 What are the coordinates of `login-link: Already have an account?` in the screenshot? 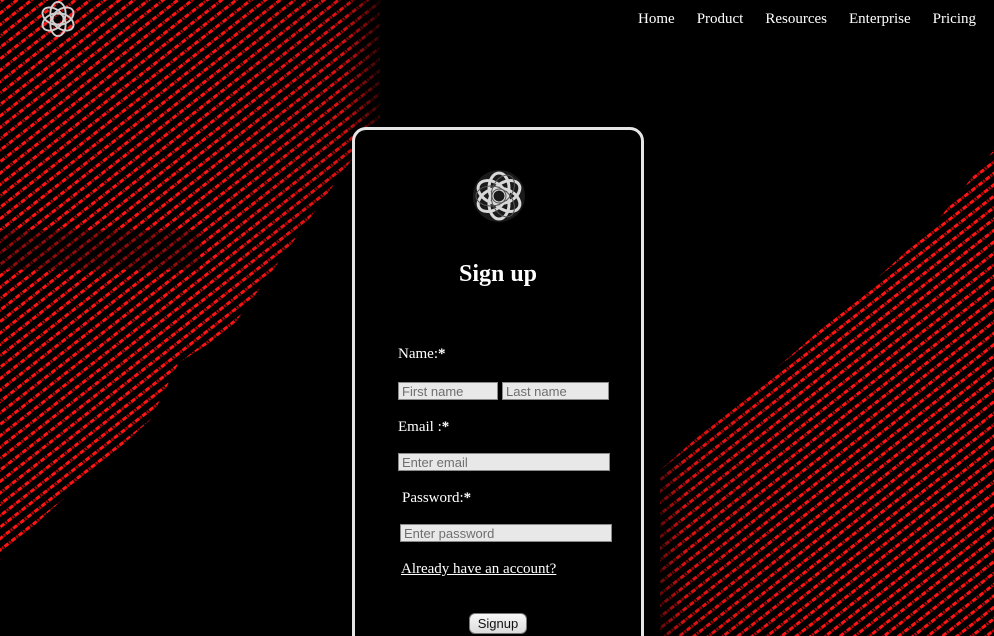 It's located at (478, 569).